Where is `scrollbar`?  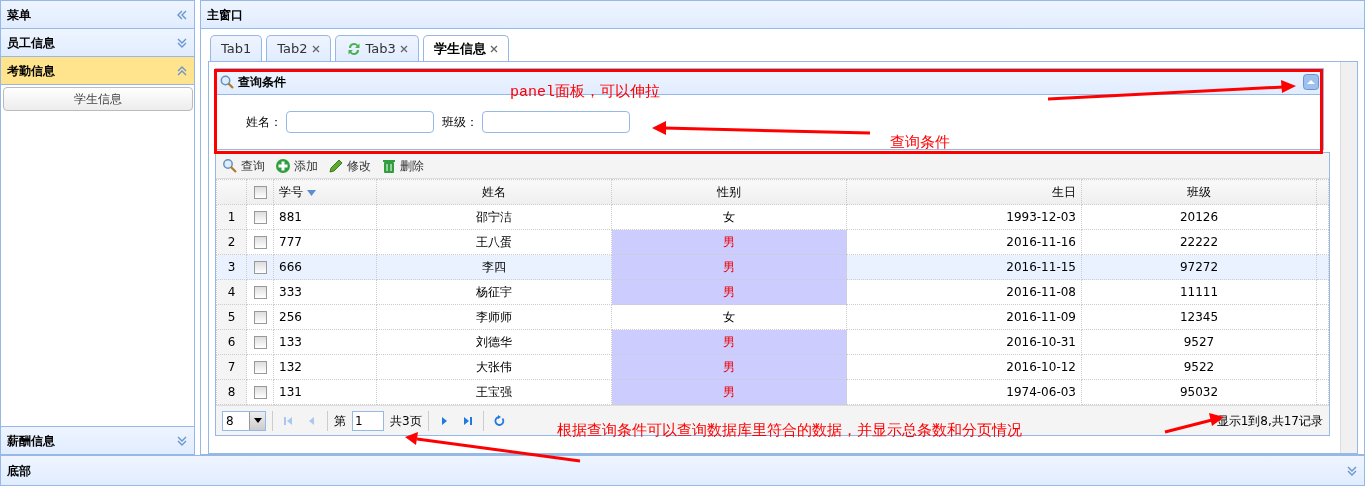
scrollbar is located at coordinates (1348, 257).